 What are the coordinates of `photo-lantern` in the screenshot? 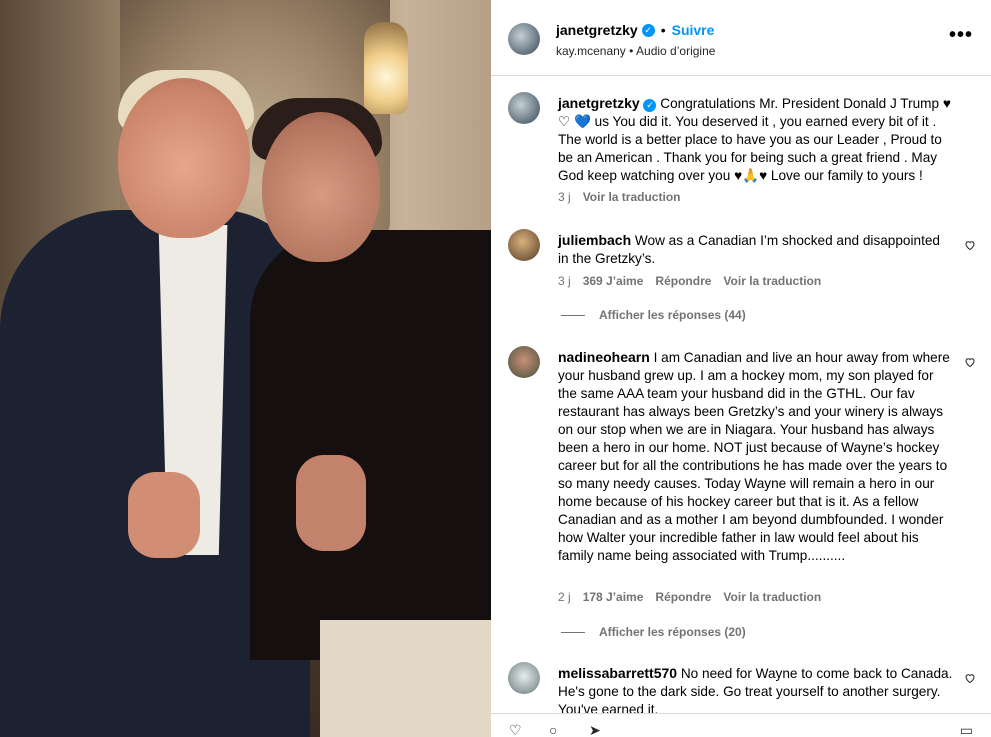 It's located at (386, 68).